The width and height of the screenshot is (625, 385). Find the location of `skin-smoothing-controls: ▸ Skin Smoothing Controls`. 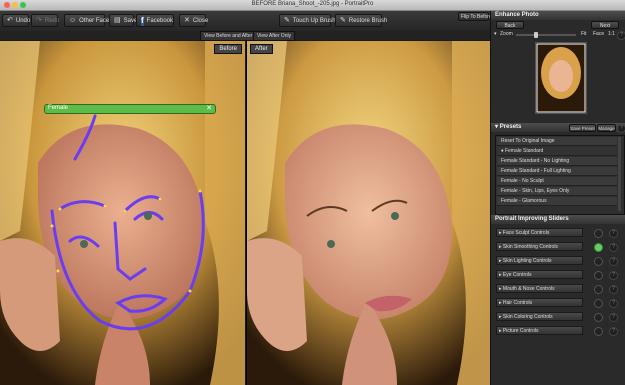

skin-smoothing-controls: ▸ Skin Smoothing Controls is located at coordinates (539, 246).